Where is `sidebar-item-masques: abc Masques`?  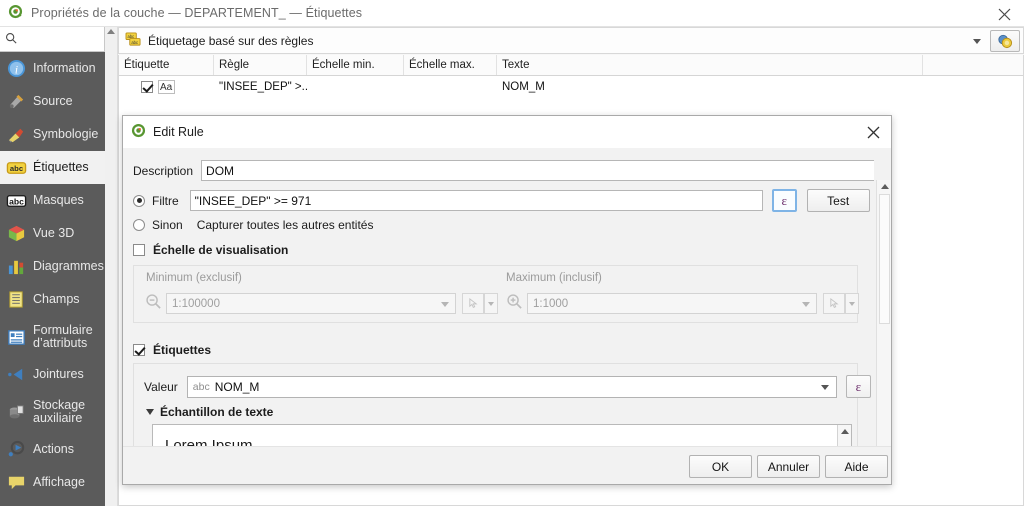
sidebar-item-masques: abc Masques is located at coordinates (52, 200).